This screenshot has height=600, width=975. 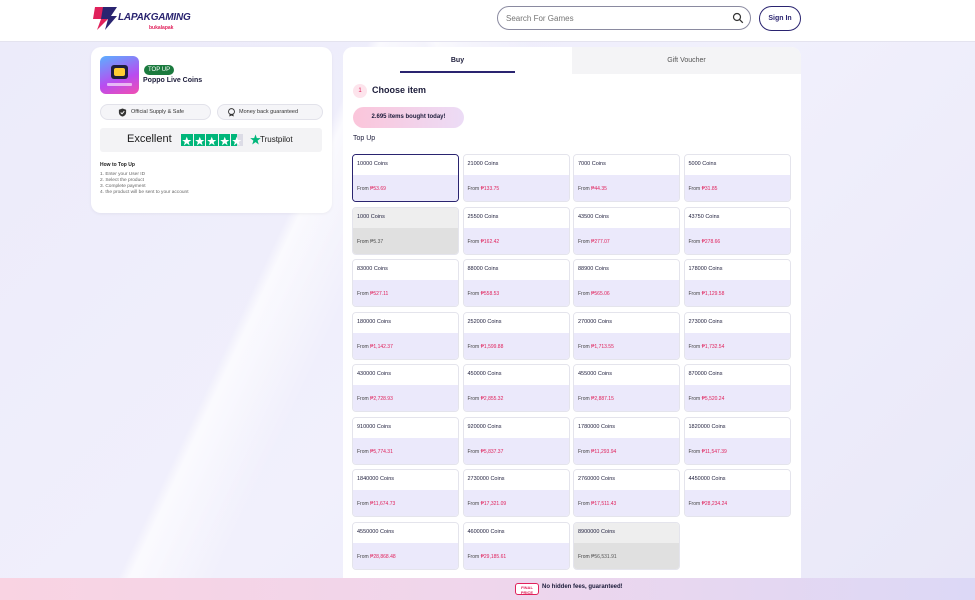 I want to click on coin-item-card: 1820000 Coins From ₱11,547.39, so click(x=737, y=440).